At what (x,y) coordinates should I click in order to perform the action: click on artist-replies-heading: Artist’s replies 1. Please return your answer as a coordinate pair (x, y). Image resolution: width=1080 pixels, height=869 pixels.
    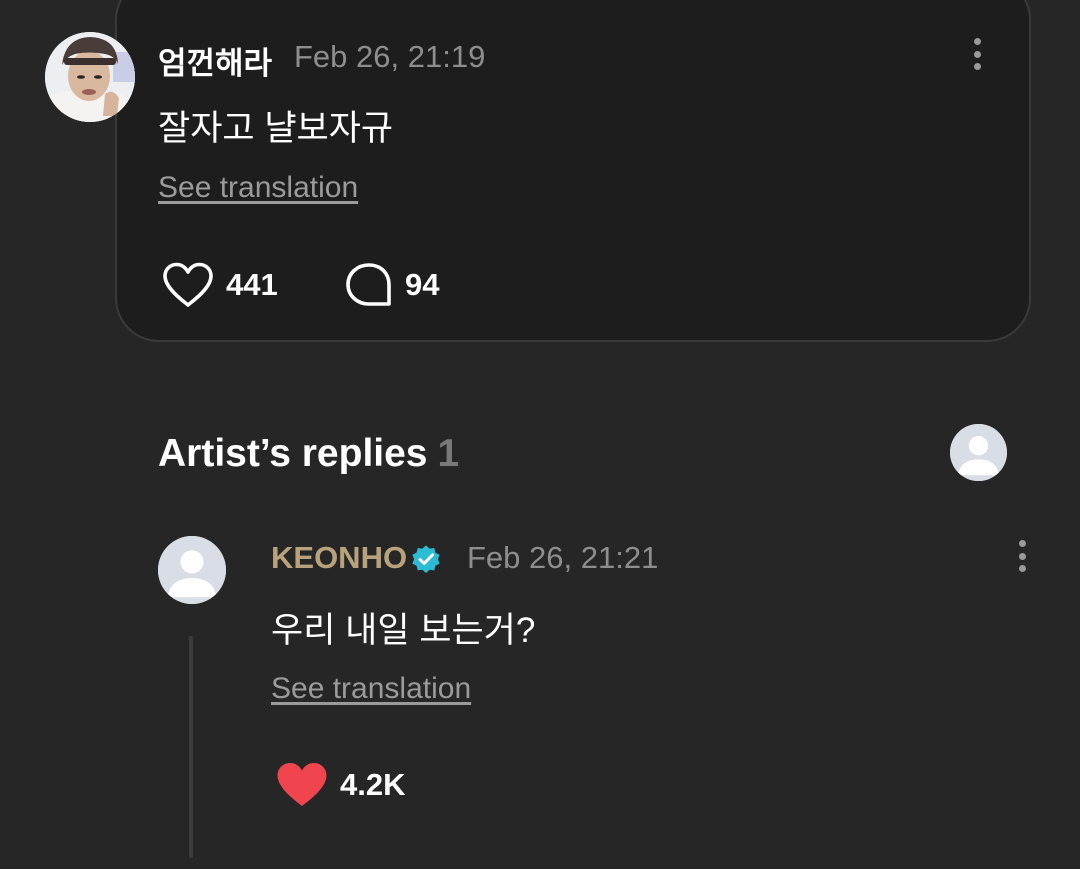
    Looking at the image, I should click on (308, 454).